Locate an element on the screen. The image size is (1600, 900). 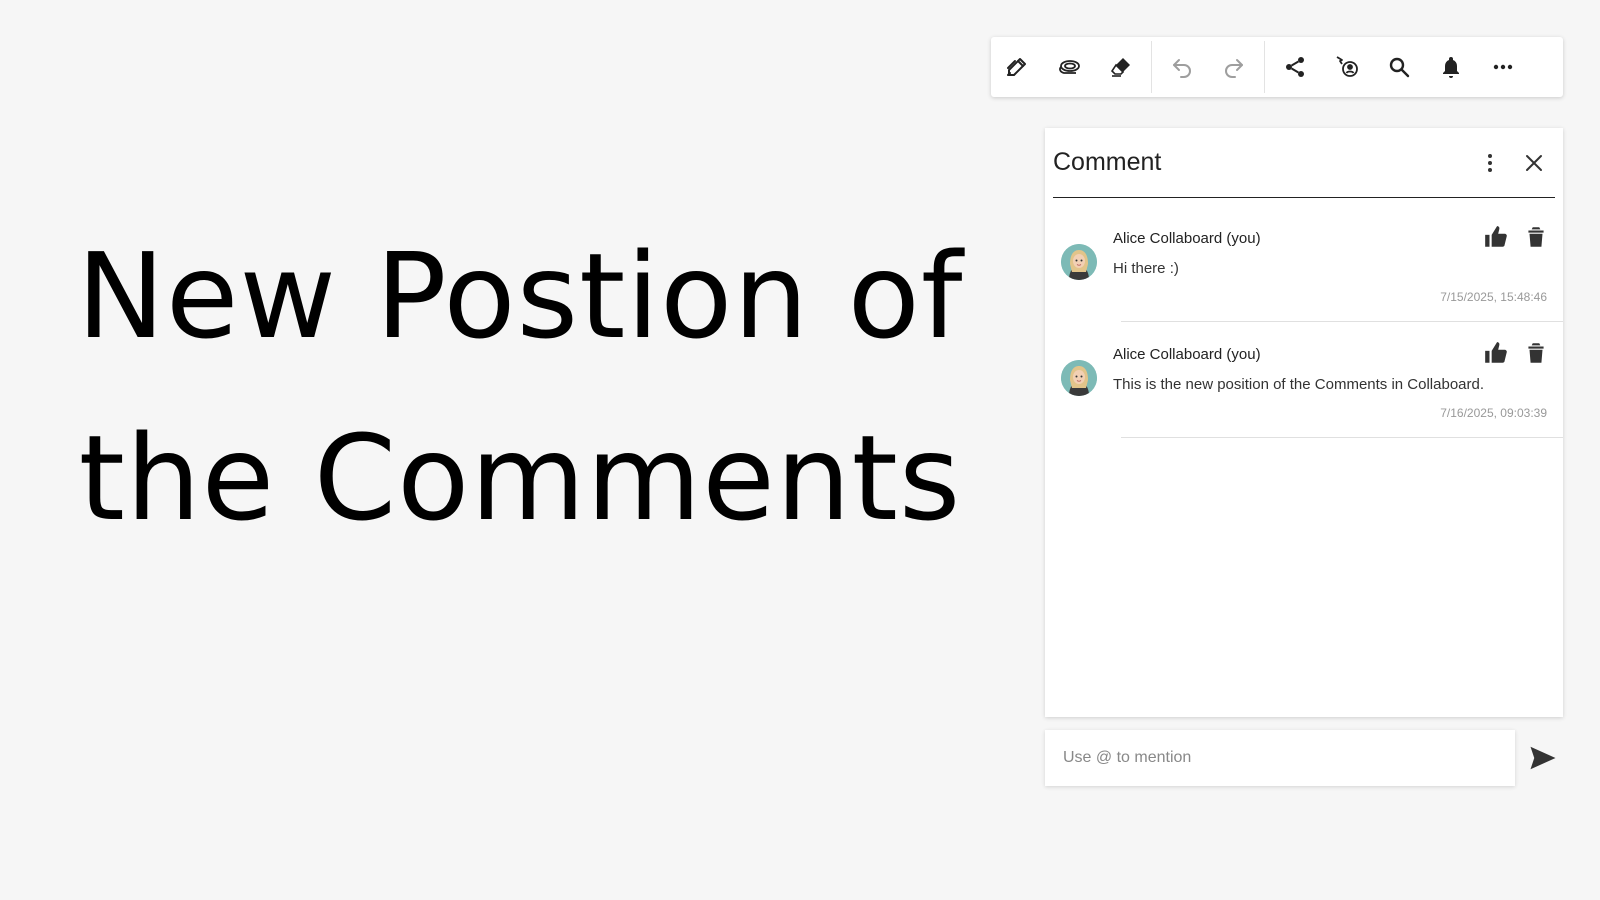
history-group is located at coordinates (1208, 67).